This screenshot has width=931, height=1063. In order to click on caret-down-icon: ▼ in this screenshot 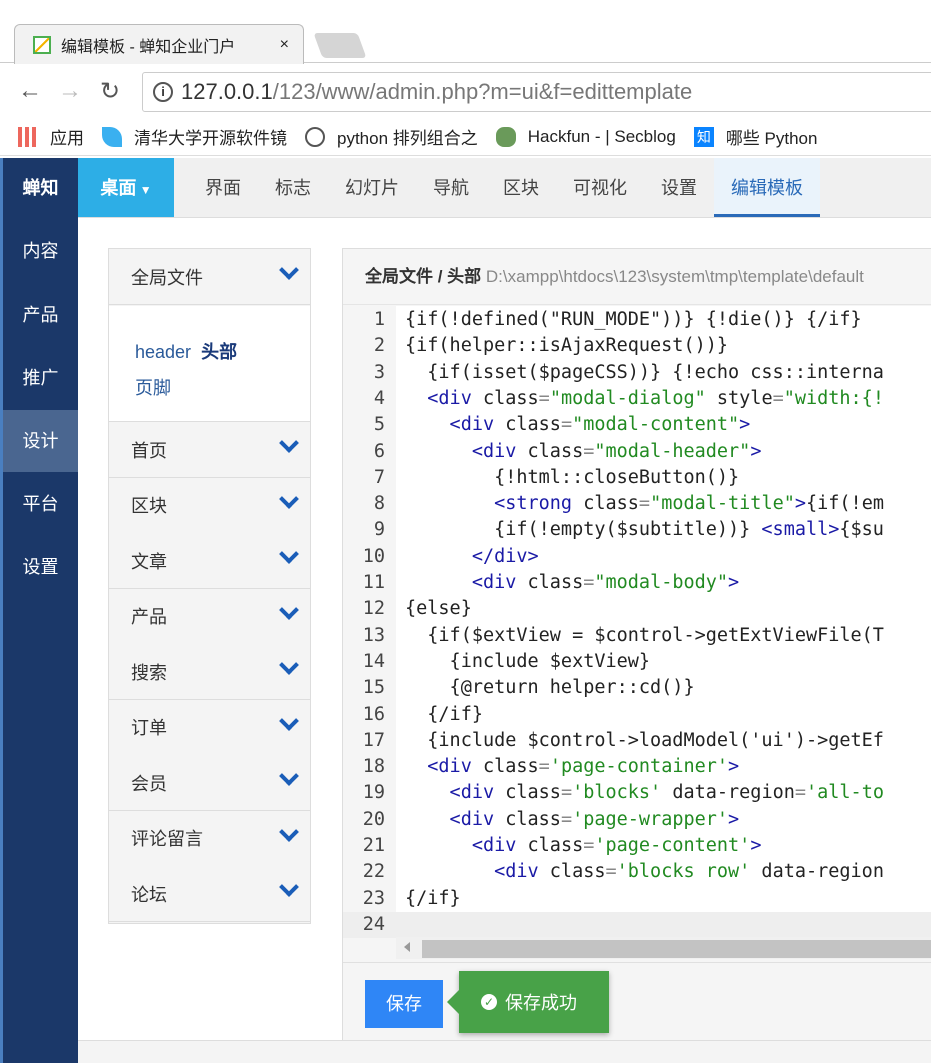, I will do `click(144, 190)`.